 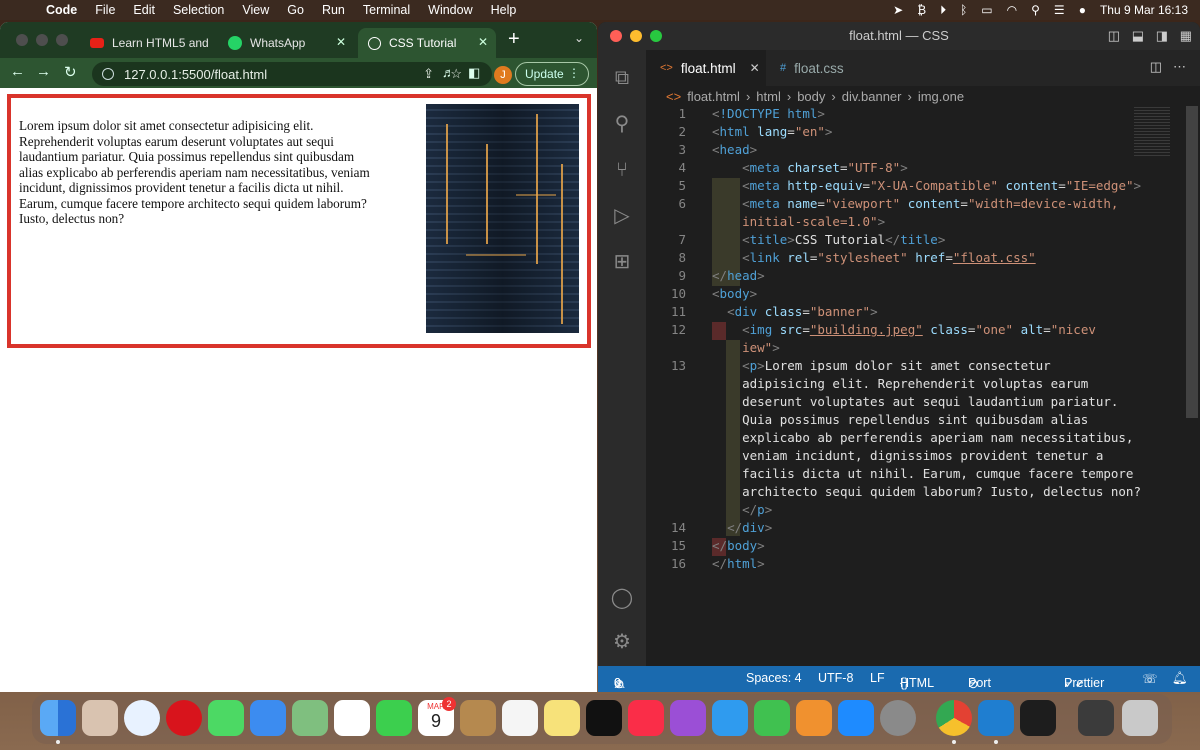 What do you see at coordinates (811, 96) in the screenshot?
I see `breadcrumb-item: body` at bounding box center [811, 96].